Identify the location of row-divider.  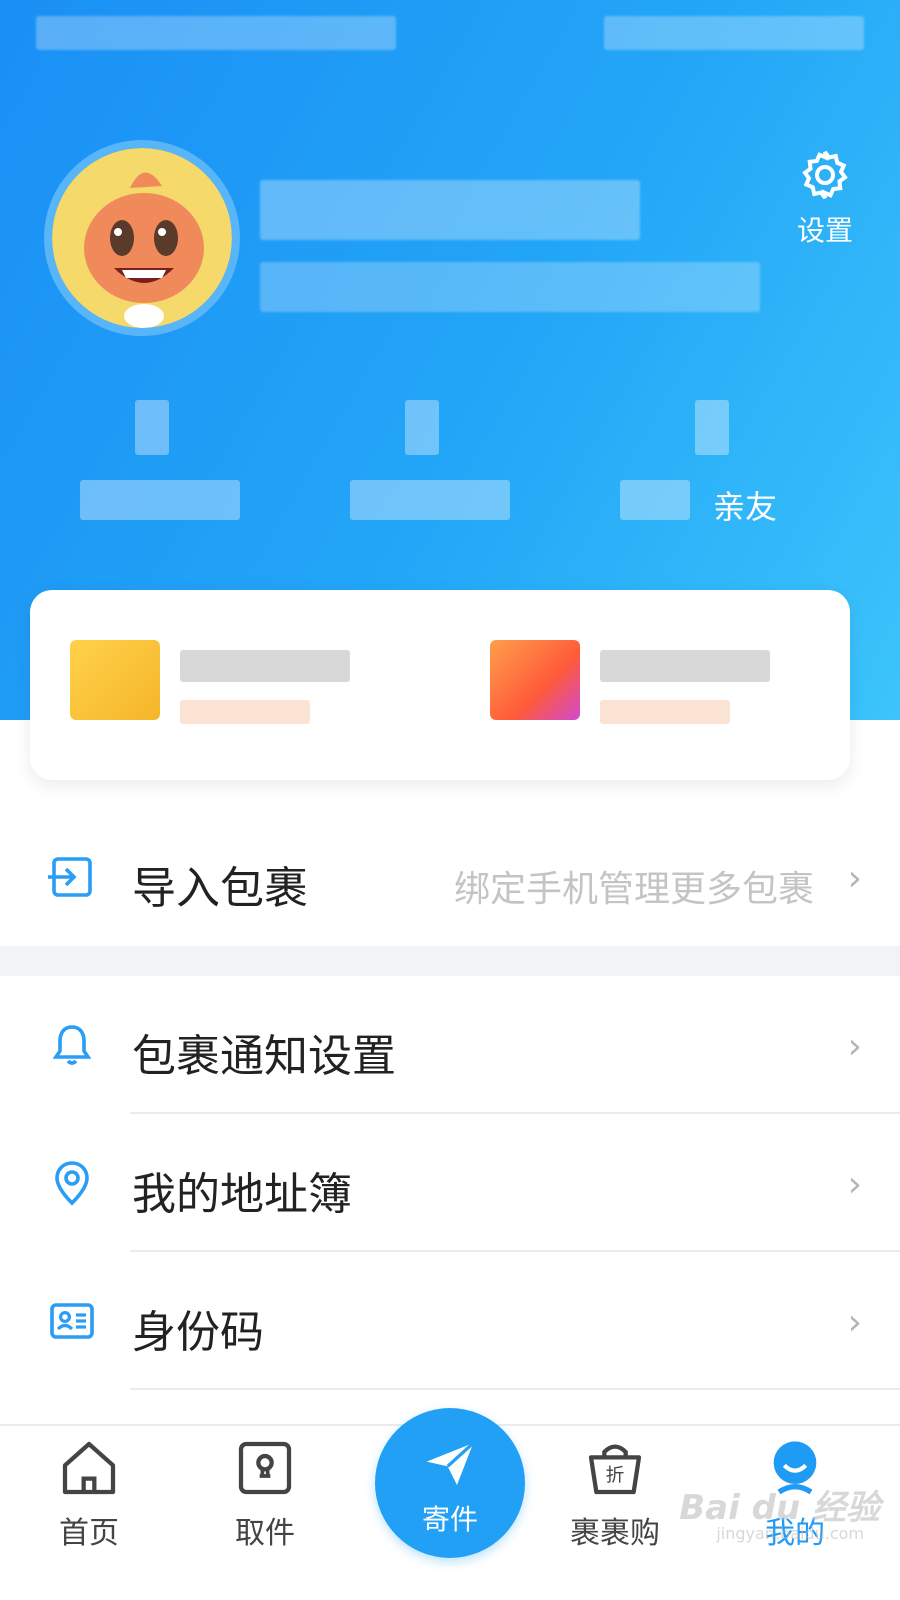
(515, 1389).